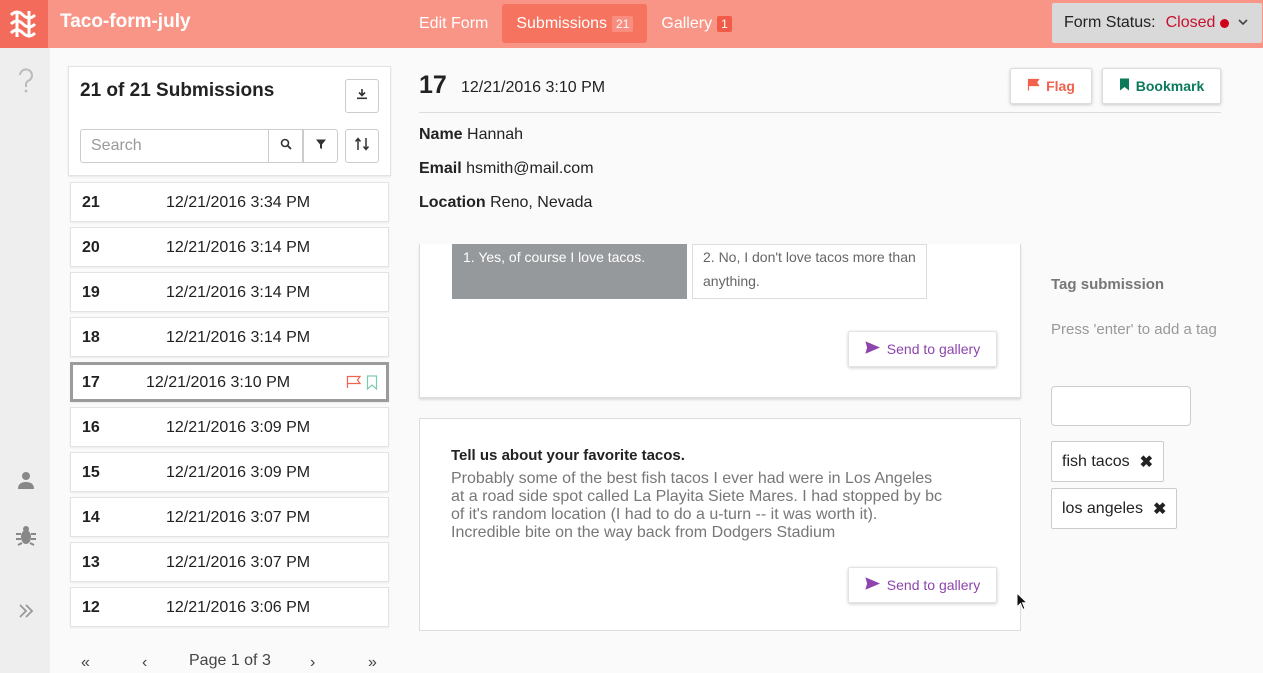  I want to click on submission-number: 12, so click(91, 607).